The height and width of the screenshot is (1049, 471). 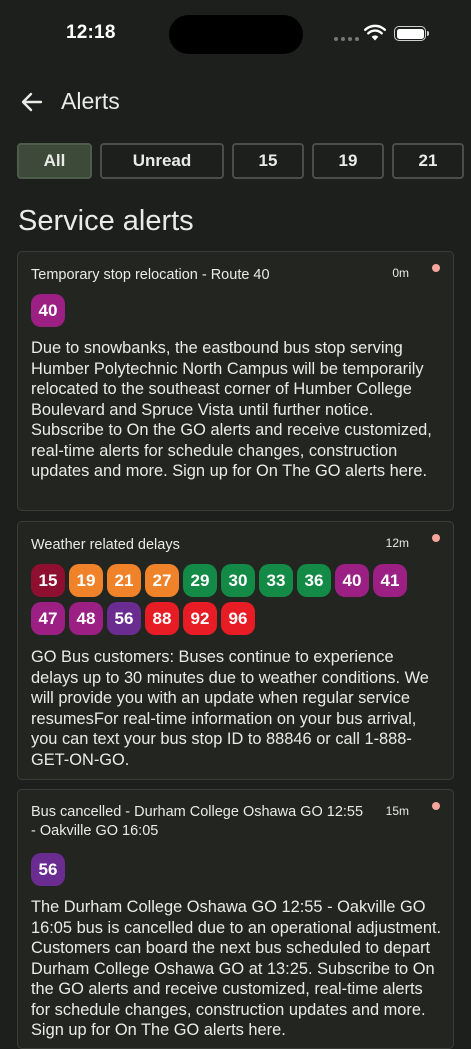 I want to click on route-badge: 15, so click(x=48, y=580).